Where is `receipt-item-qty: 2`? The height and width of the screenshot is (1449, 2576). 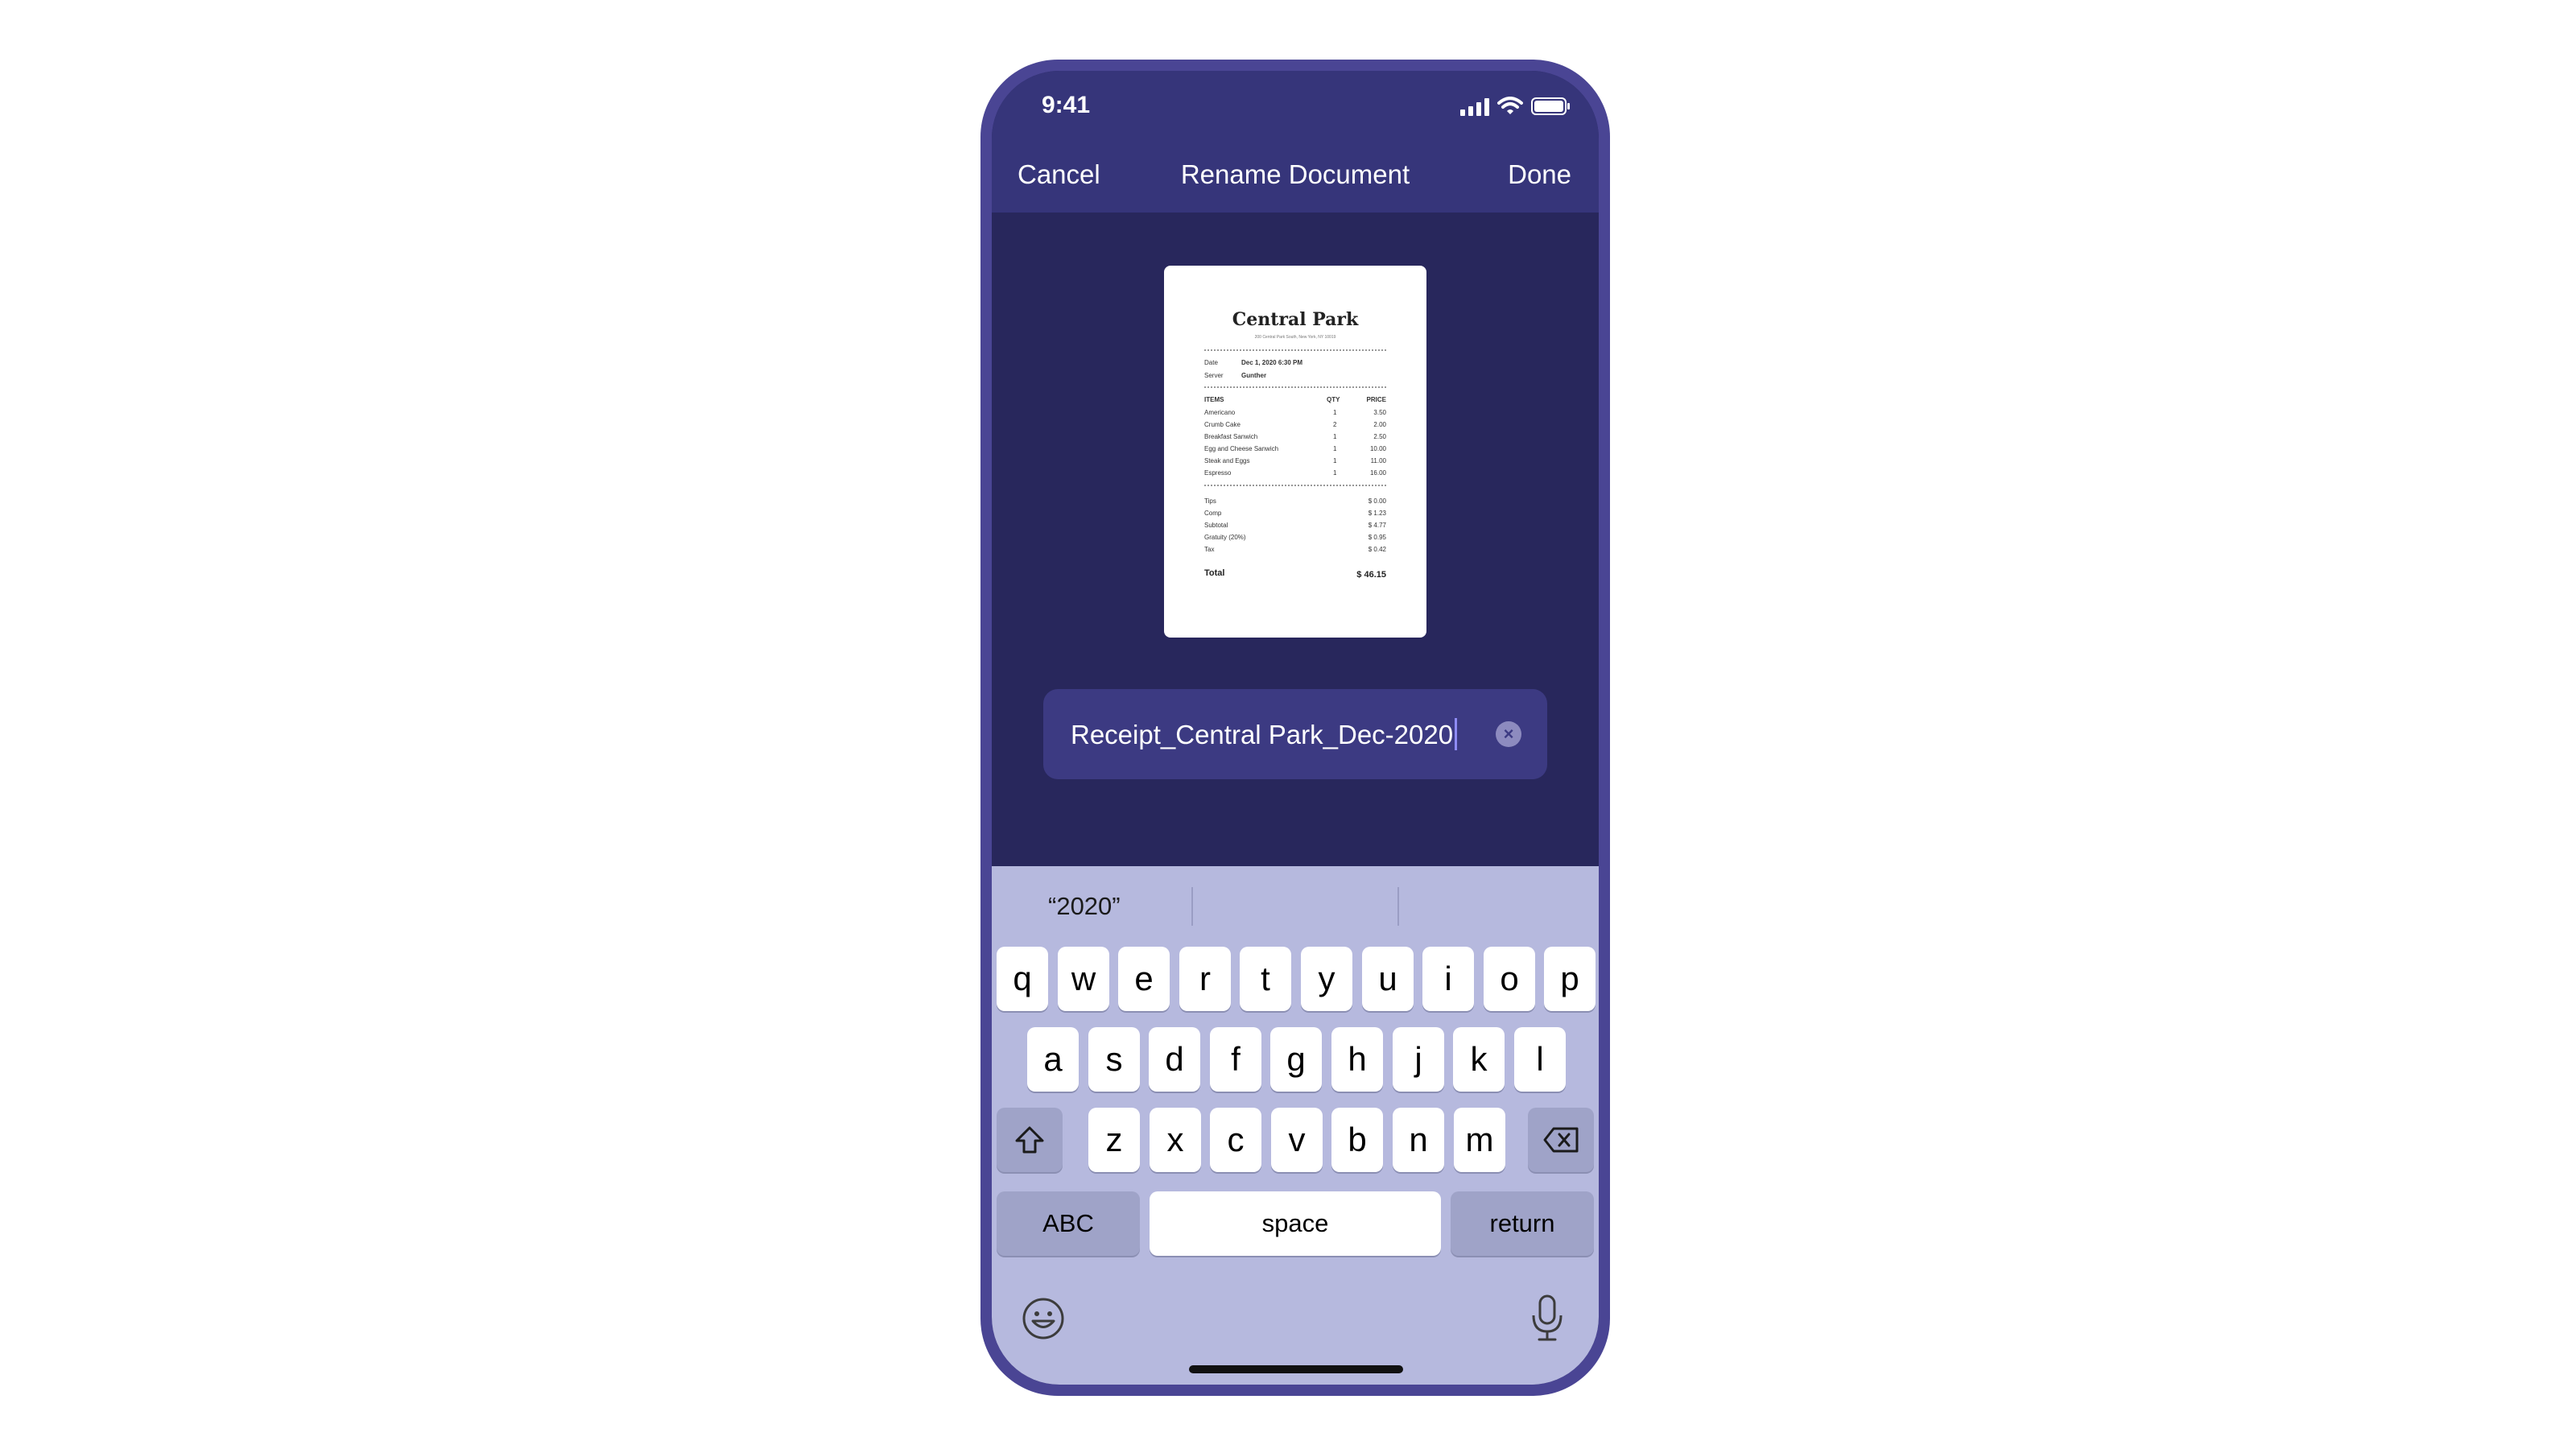 receipt-item-qty: 2 is located at coordinates (1335, 424).